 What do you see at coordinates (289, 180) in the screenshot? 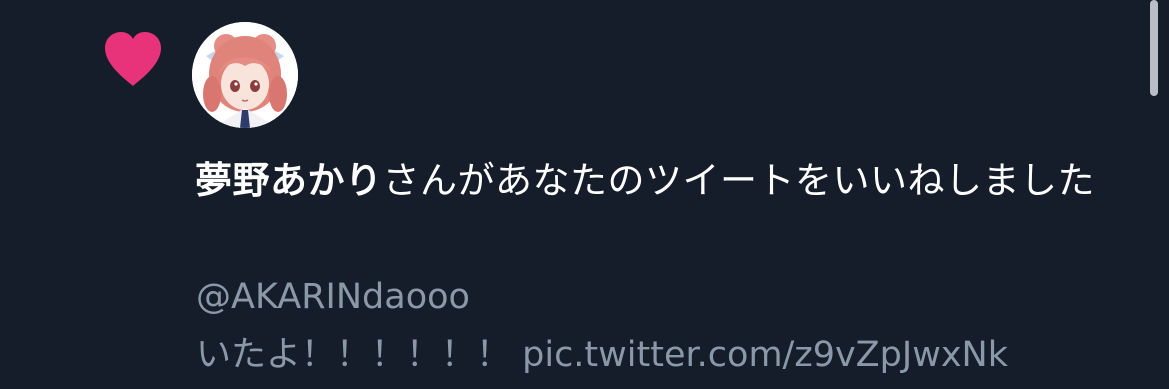
I see `user-name: 夢野あかり` at bounding box center [289, 180].